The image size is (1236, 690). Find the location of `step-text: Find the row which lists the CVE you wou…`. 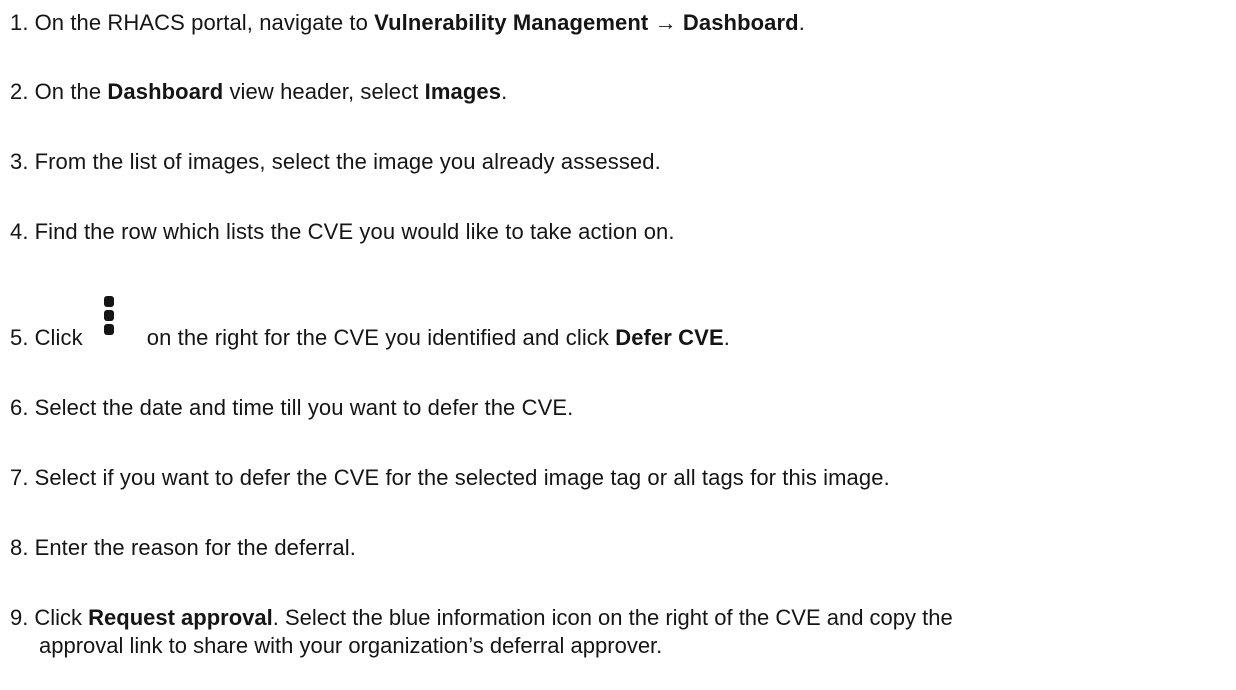

step-text: Find the row which lists the CVE you wou… is located at coordinates (354, 231).